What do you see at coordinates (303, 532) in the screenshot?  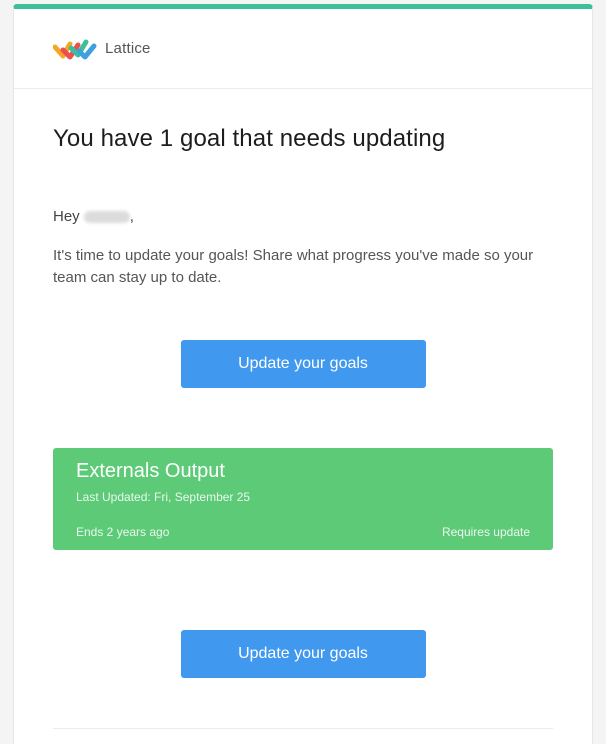 I see `goal-footer: Ends 2 years ago Requires update` at bounding box center [303, 532].